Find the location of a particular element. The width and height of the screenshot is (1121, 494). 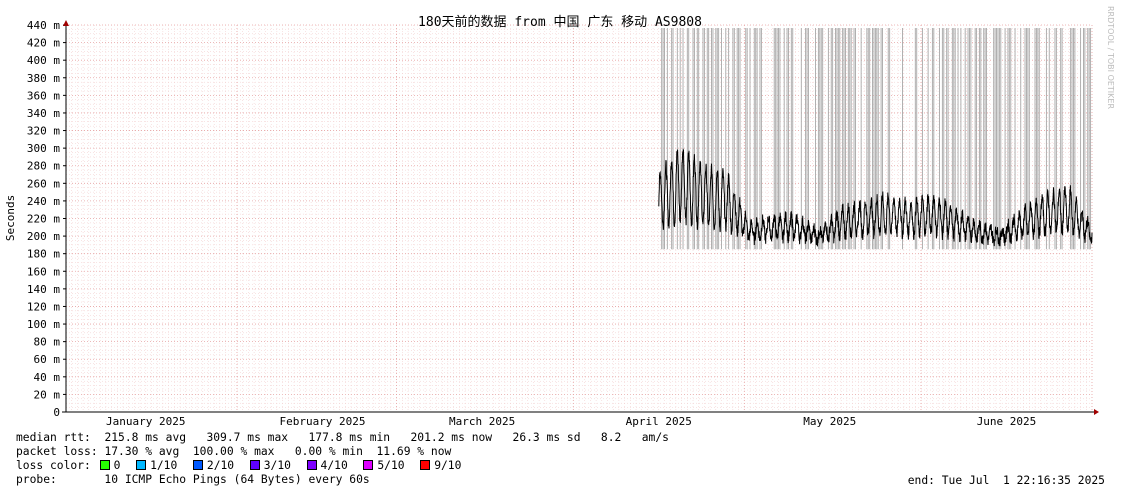

median-label: median rtt: is located at coordinates (53, 437).